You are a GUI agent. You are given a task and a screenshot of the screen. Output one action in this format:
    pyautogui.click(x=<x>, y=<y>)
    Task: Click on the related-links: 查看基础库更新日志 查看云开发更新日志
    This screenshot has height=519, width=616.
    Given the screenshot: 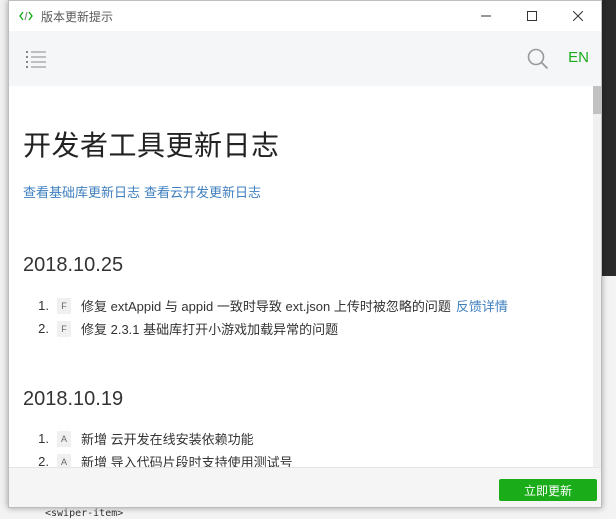 What is the action you would take?
    pyautogui.click(x=144, y=191)
    